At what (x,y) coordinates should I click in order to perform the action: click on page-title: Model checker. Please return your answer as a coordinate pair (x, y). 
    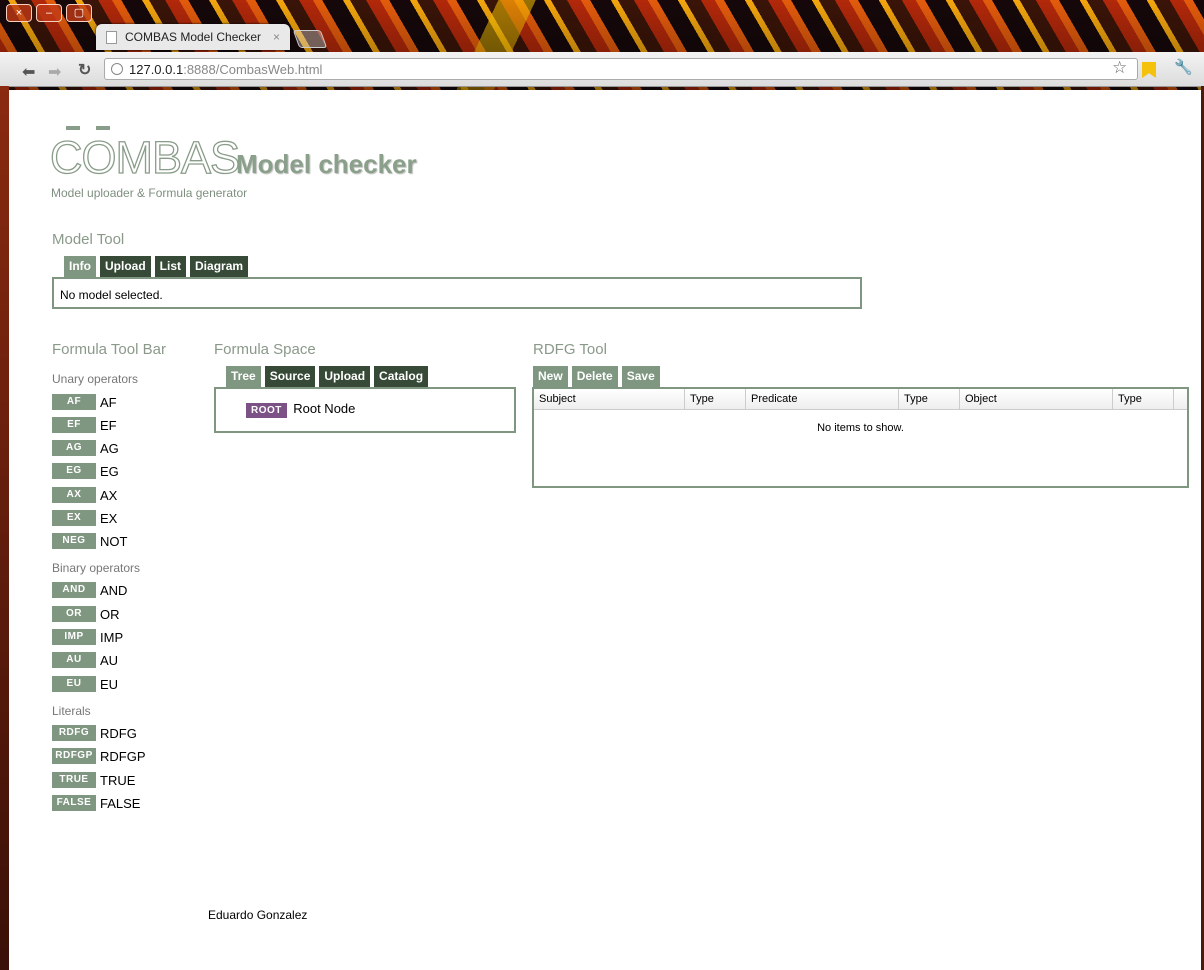
    Looking at the image, I should click on (326, 164).